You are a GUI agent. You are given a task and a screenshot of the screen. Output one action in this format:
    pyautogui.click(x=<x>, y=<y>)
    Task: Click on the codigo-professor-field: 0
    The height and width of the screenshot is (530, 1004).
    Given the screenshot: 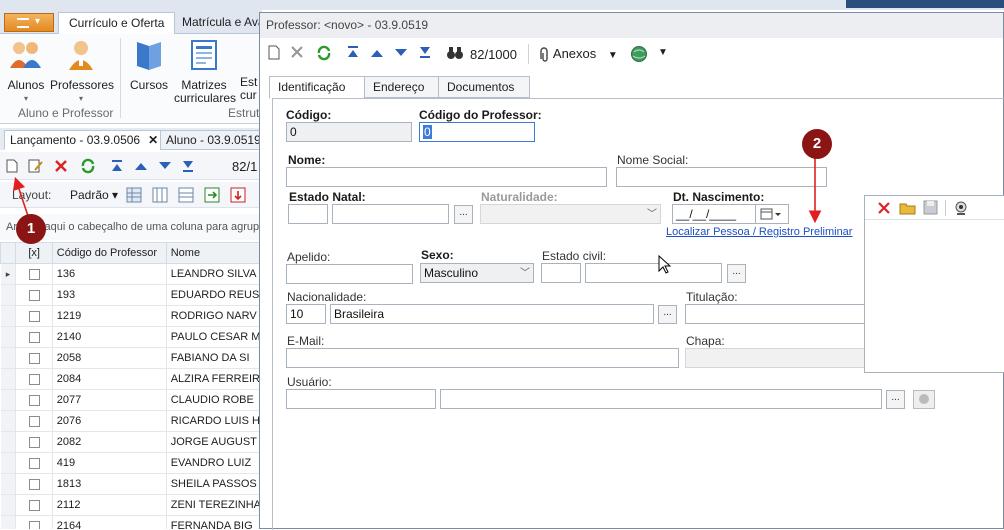 What is the action you would take?
    pyautogui.click(x=477, y=132)
    